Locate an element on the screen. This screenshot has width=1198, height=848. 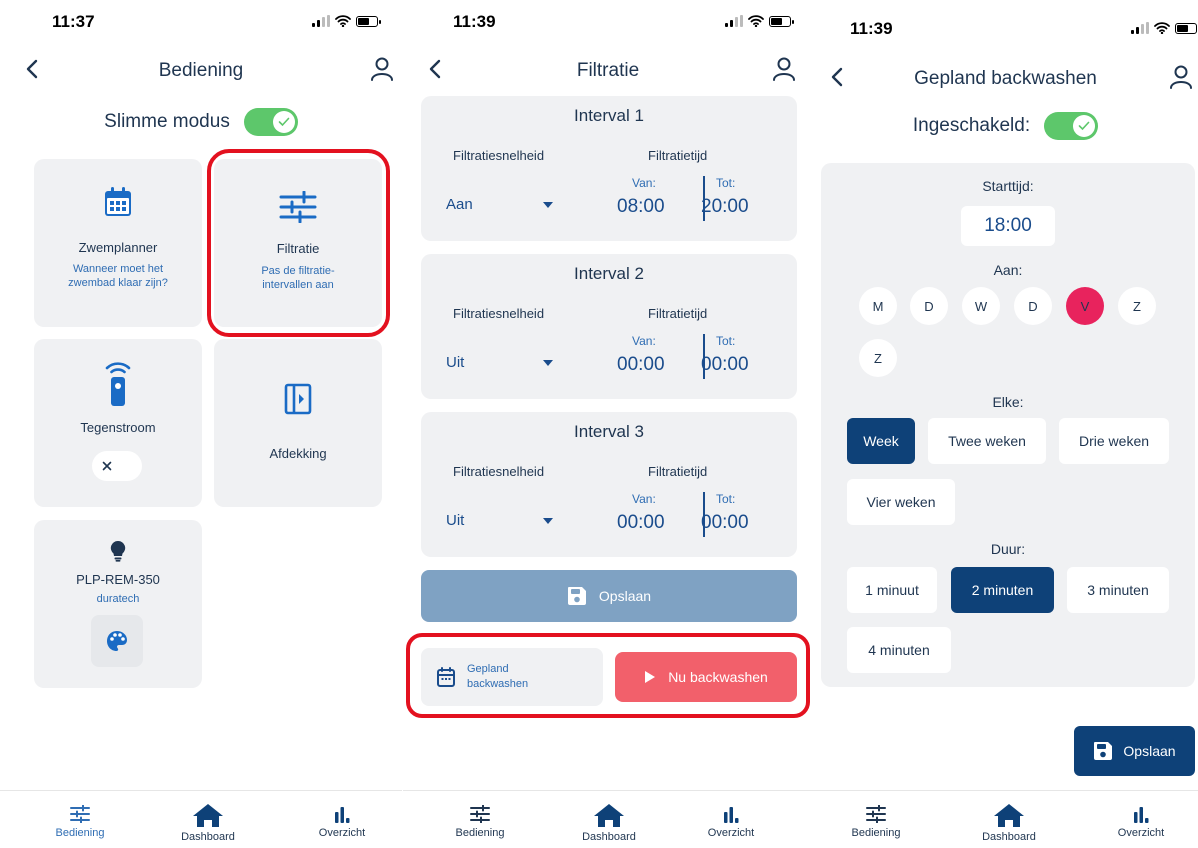
every-option-four-weeks: Vier weken is located at coordinates (901, 502).